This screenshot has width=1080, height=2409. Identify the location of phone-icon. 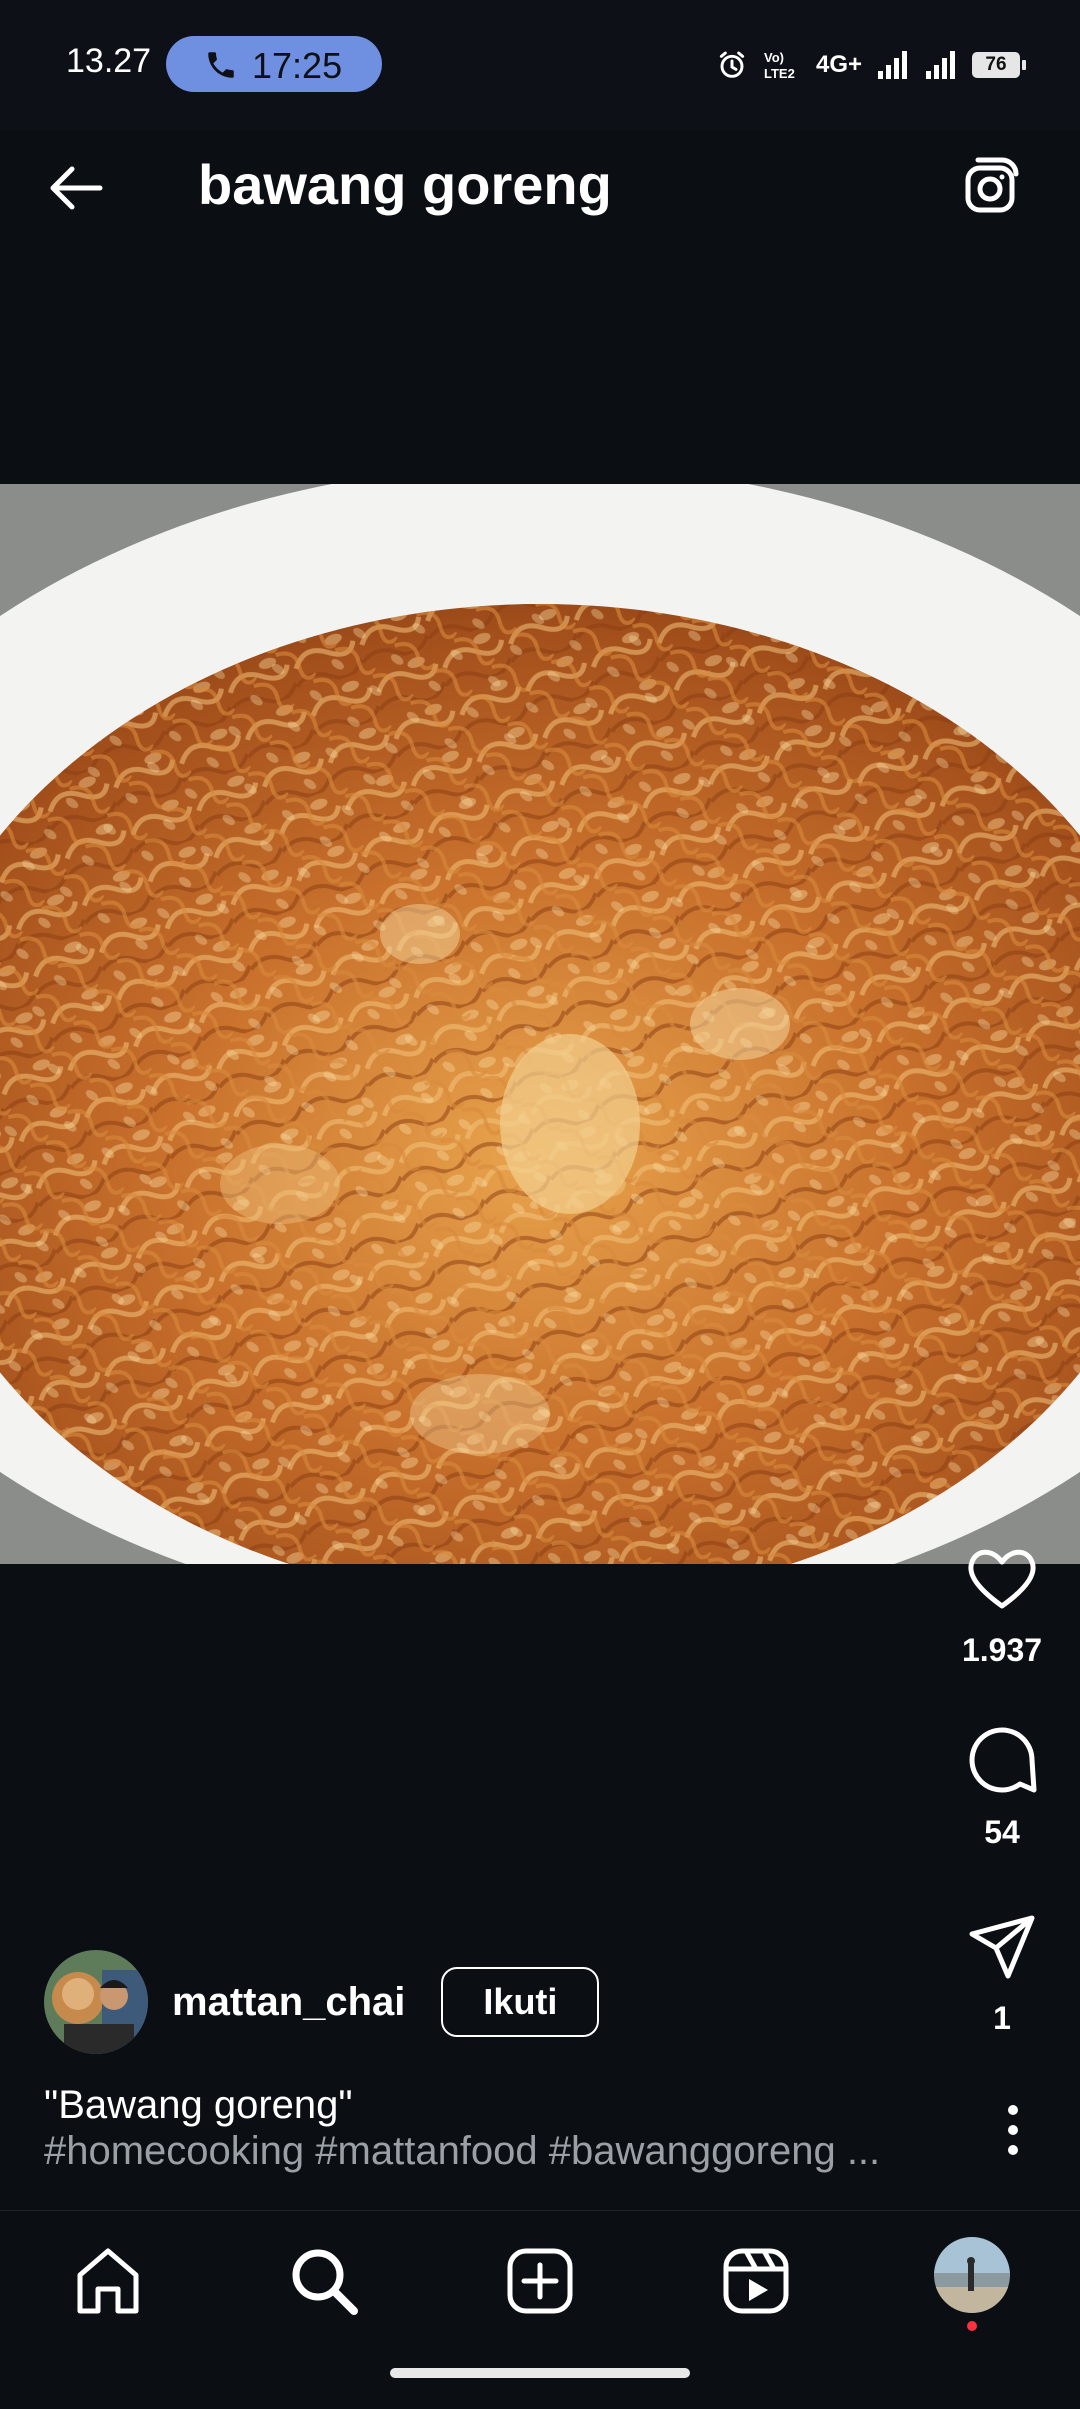
(221, 65).